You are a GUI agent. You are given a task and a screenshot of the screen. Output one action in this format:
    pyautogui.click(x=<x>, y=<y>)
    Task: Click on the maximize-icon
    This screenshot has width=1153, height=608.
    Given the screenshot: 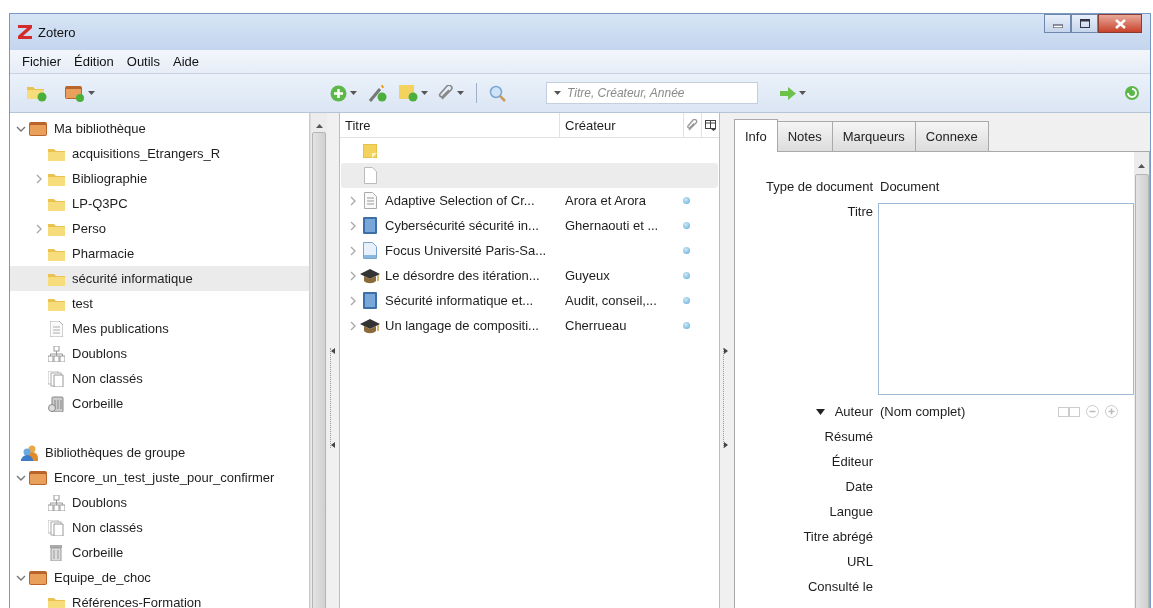 What is the action you would take?
    pyautogui.click(x=1084, y=23)
    